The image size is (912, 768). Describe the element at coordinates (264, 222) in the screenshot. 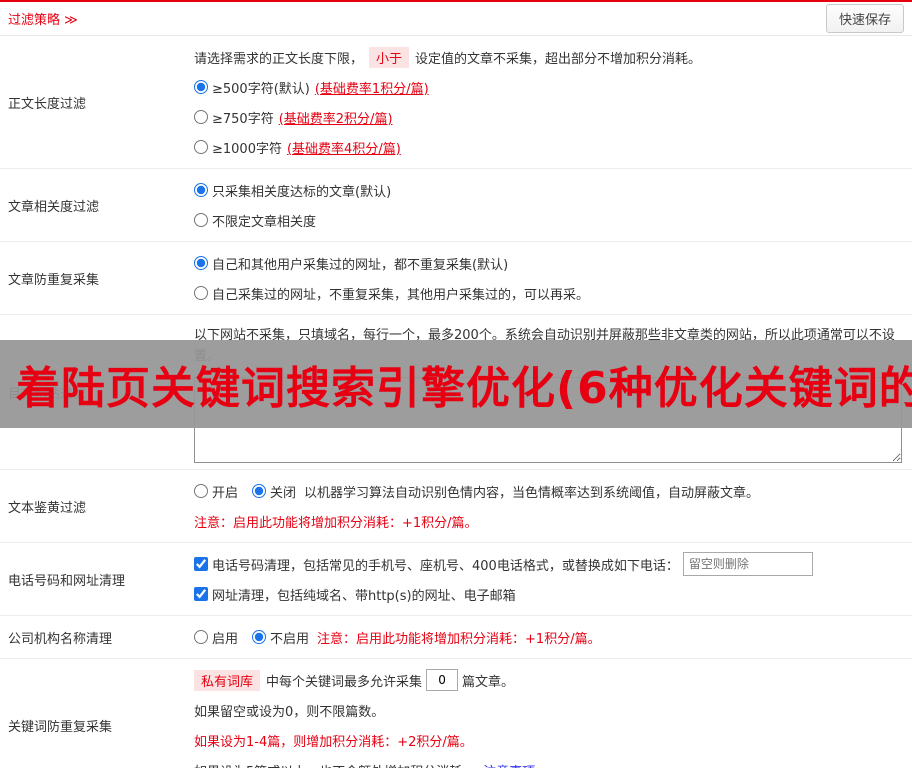

I see `relevance-option-any-label: 不限定文章相关度` at that location.